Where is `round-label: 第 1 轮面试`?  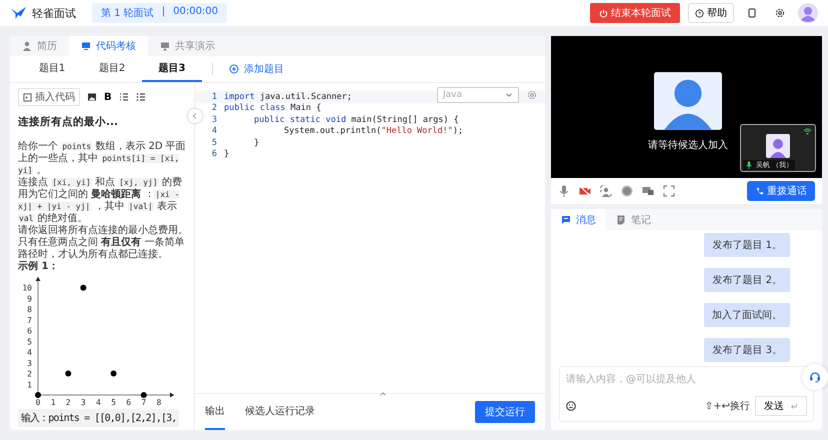 round-label: 第 1 轮面试 is located at coordinates (127, 13).